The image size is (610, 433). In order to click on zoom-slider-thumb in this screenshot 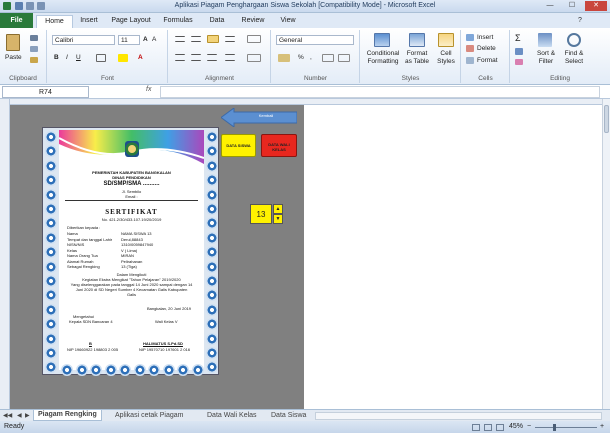, I will do `click(554, 427)`.